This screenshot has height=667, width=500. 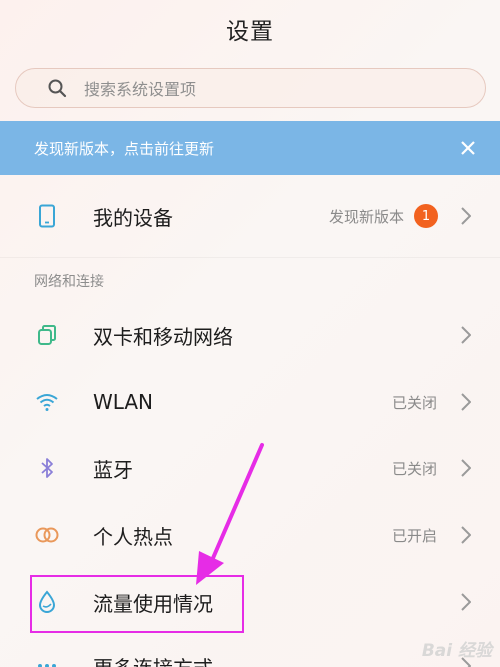 I want to click on my-device-label: 我的设备, so click(x=133, y=217).